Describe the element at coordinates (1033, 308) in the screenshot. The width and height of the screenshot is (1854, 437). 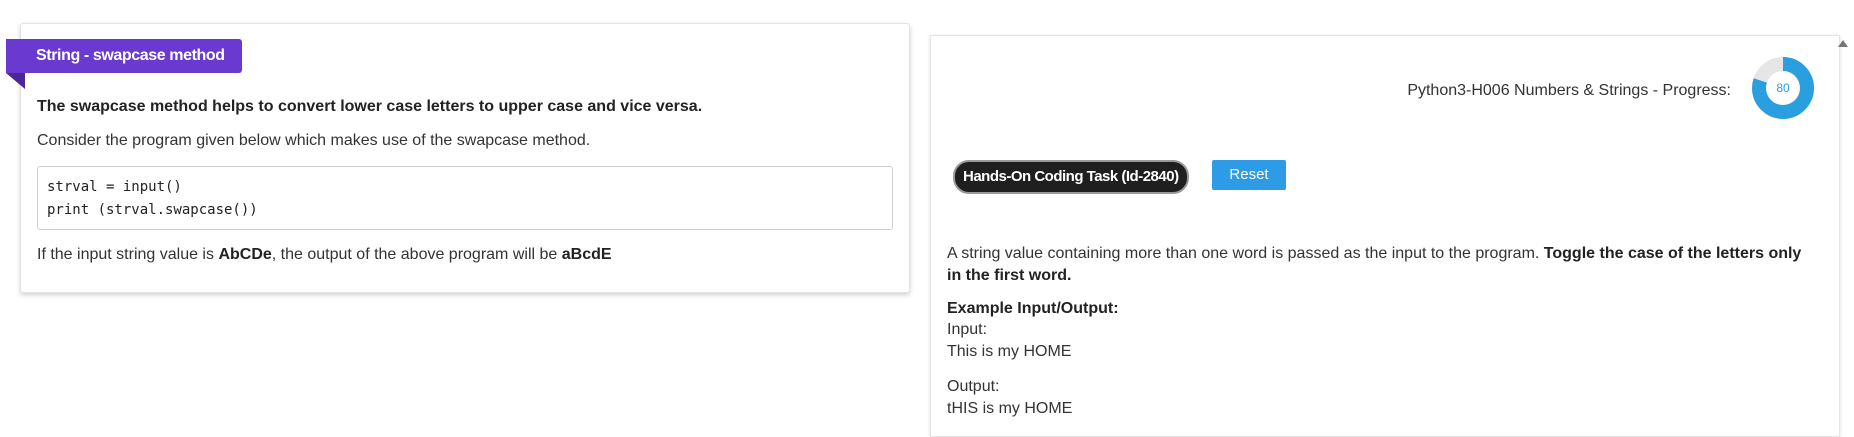
I see `example-heading: Example Input/Output:` at that location.